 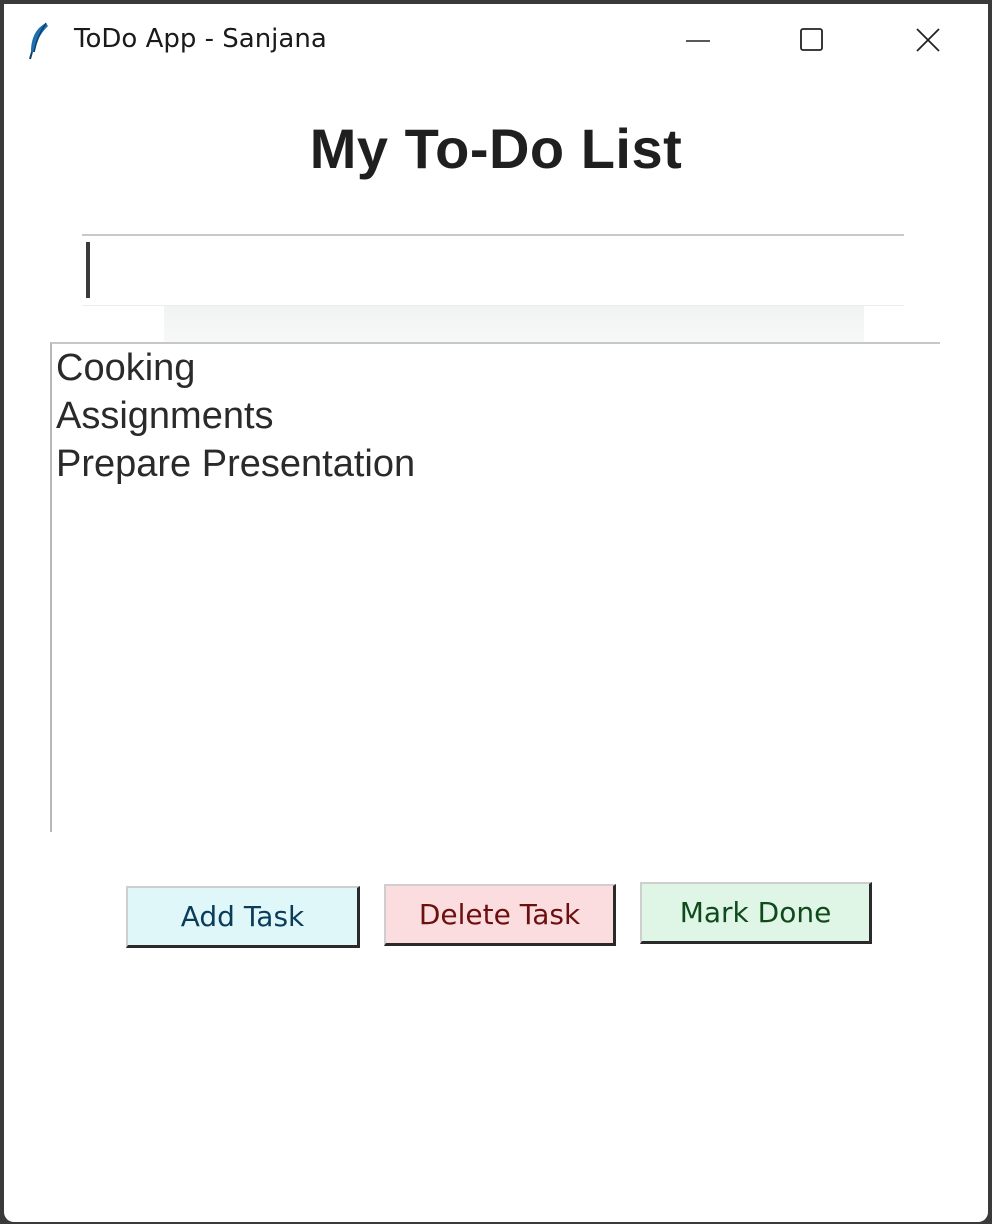 What do you see at coordinates (39, 41) in the screenshot?
I see `feather-icon` at bounding box center [39, 41].